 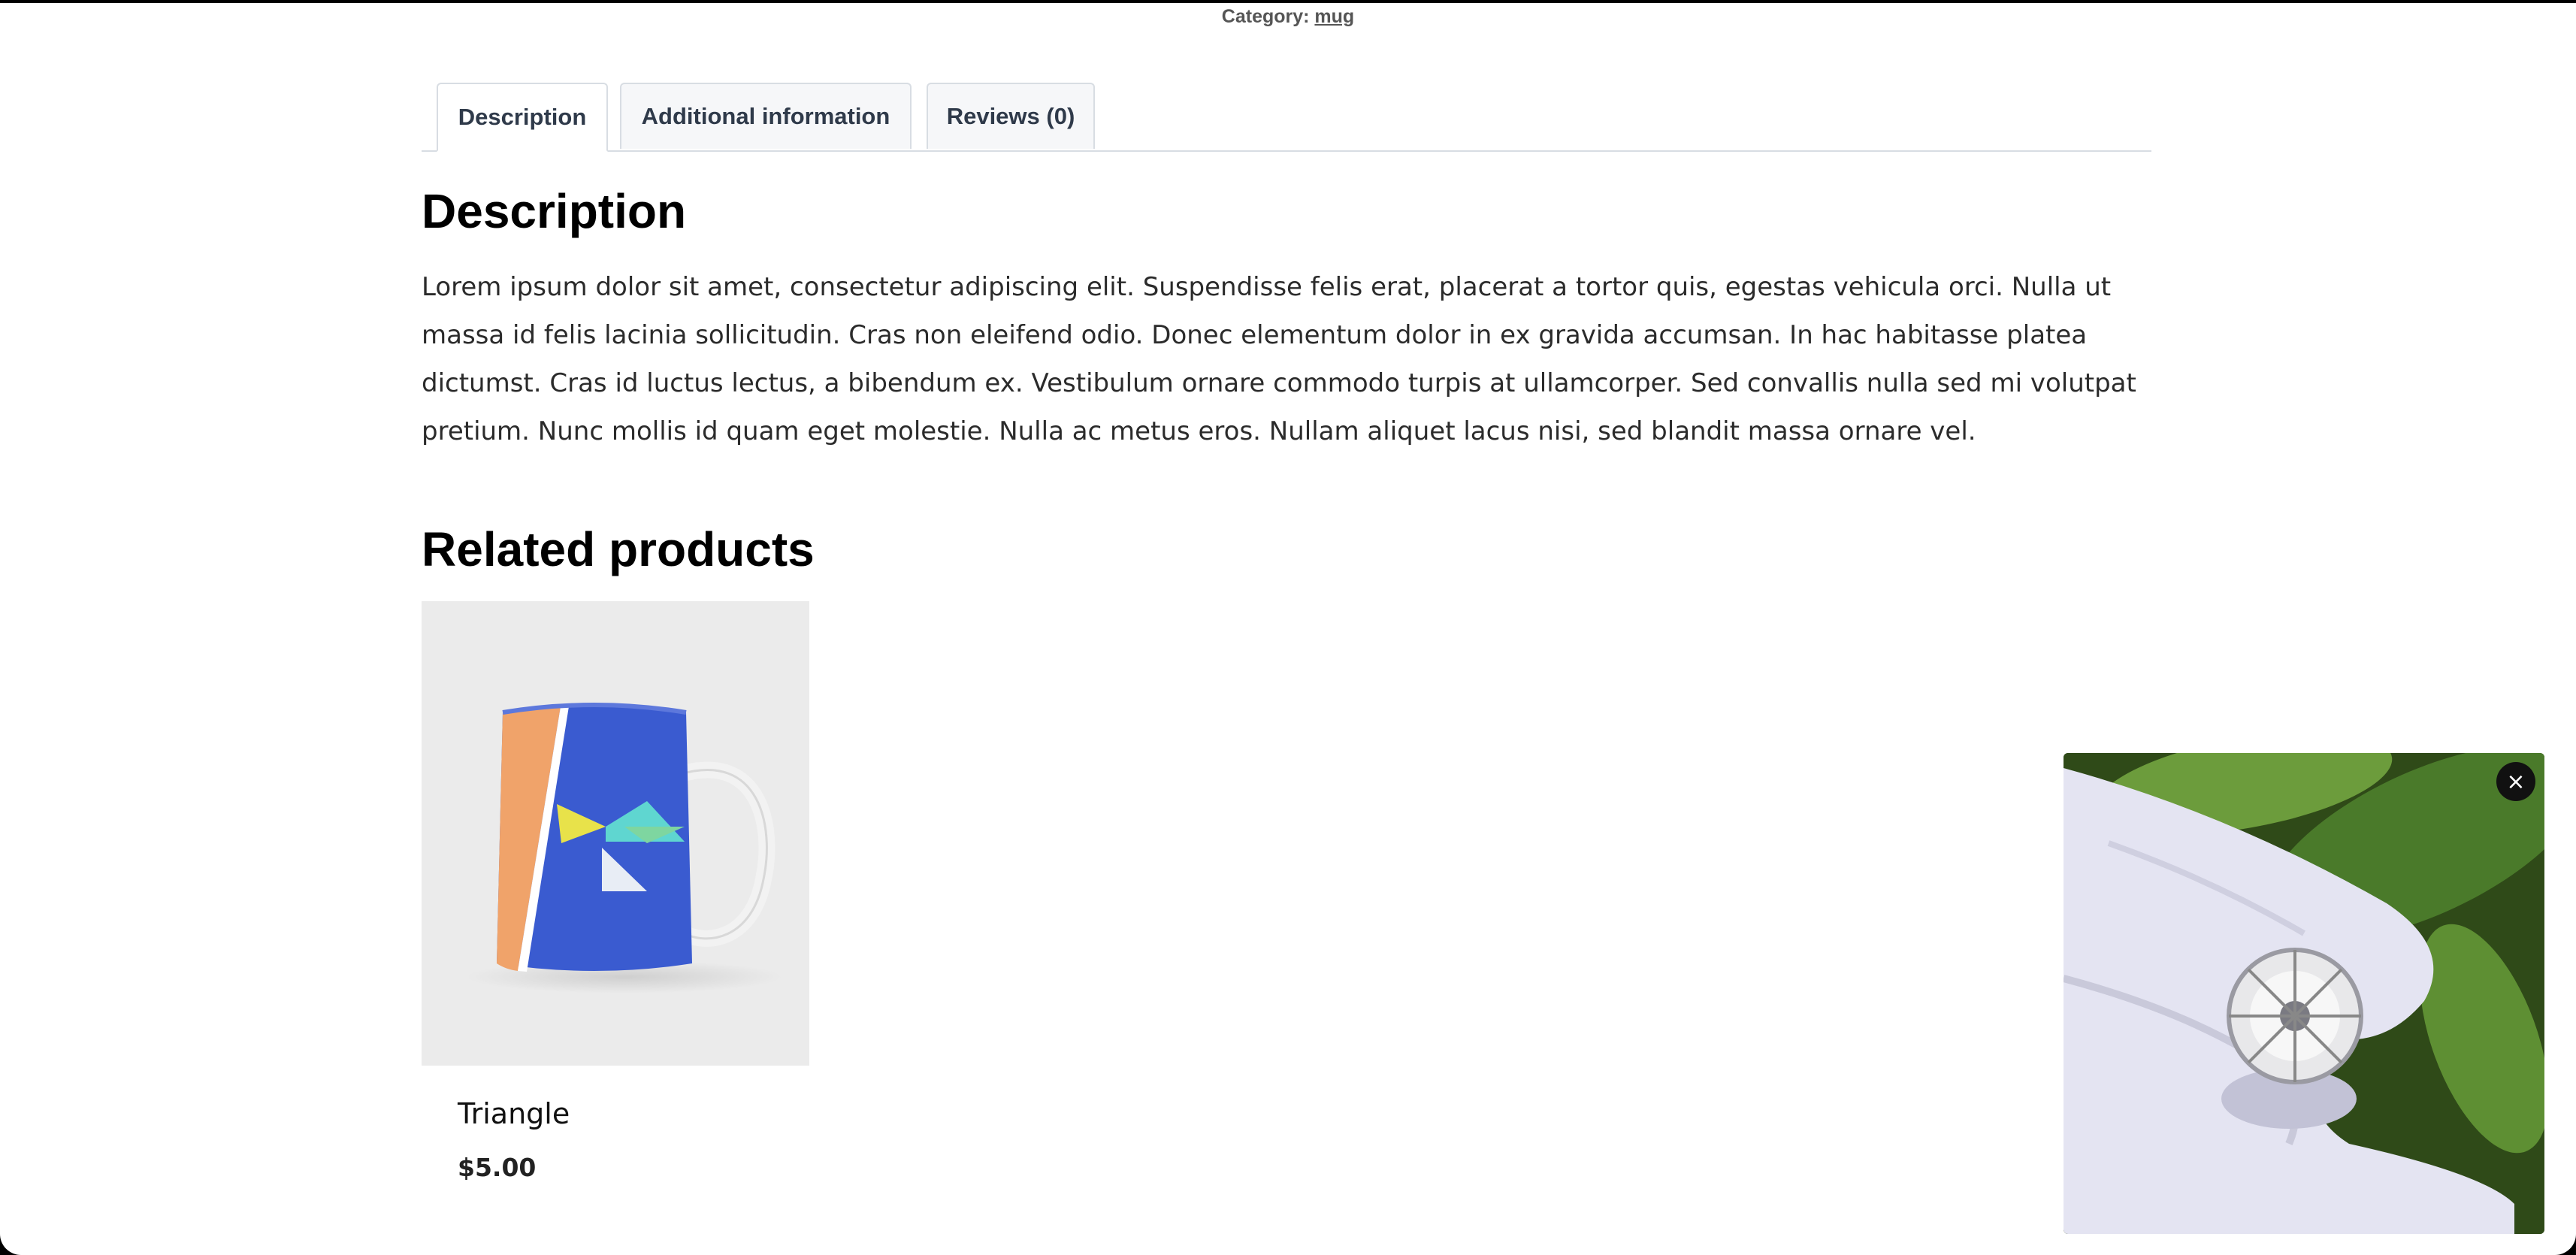 I want to click on category-label: Category:, so click(x=1265, y=16).